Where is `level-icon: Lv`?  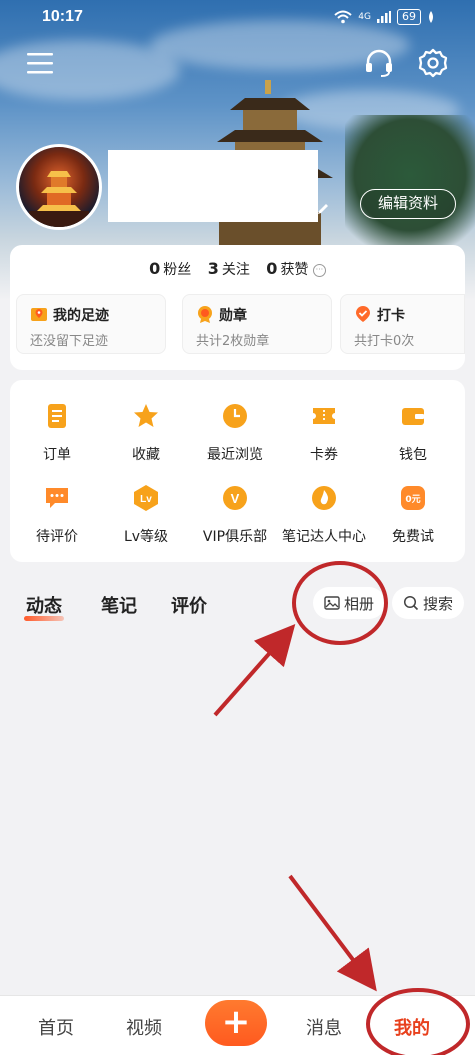
level-icon: Lv is located at coordinates (146, 498).